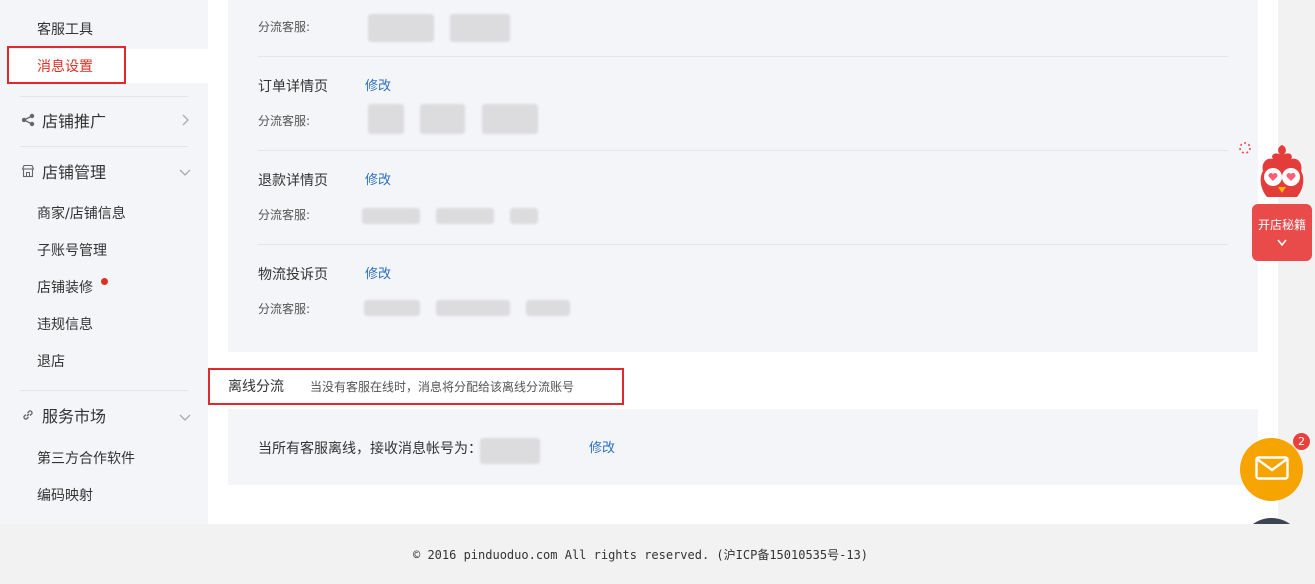 The height and width of the screenshot is (584, 1315). What do you see at coordinates (378, 275) in the screenshot?
I see `edit-logistics-complaint-link: 修改` at bounding box center [378, 275].